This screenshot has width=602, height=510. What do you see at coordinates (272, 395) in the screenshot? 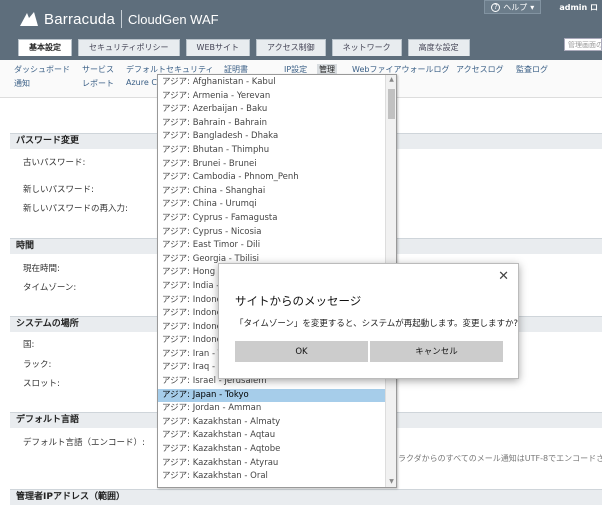
I see `timezone-option: アジア: Japan - Tokyo` at bounding box center [272, 395].